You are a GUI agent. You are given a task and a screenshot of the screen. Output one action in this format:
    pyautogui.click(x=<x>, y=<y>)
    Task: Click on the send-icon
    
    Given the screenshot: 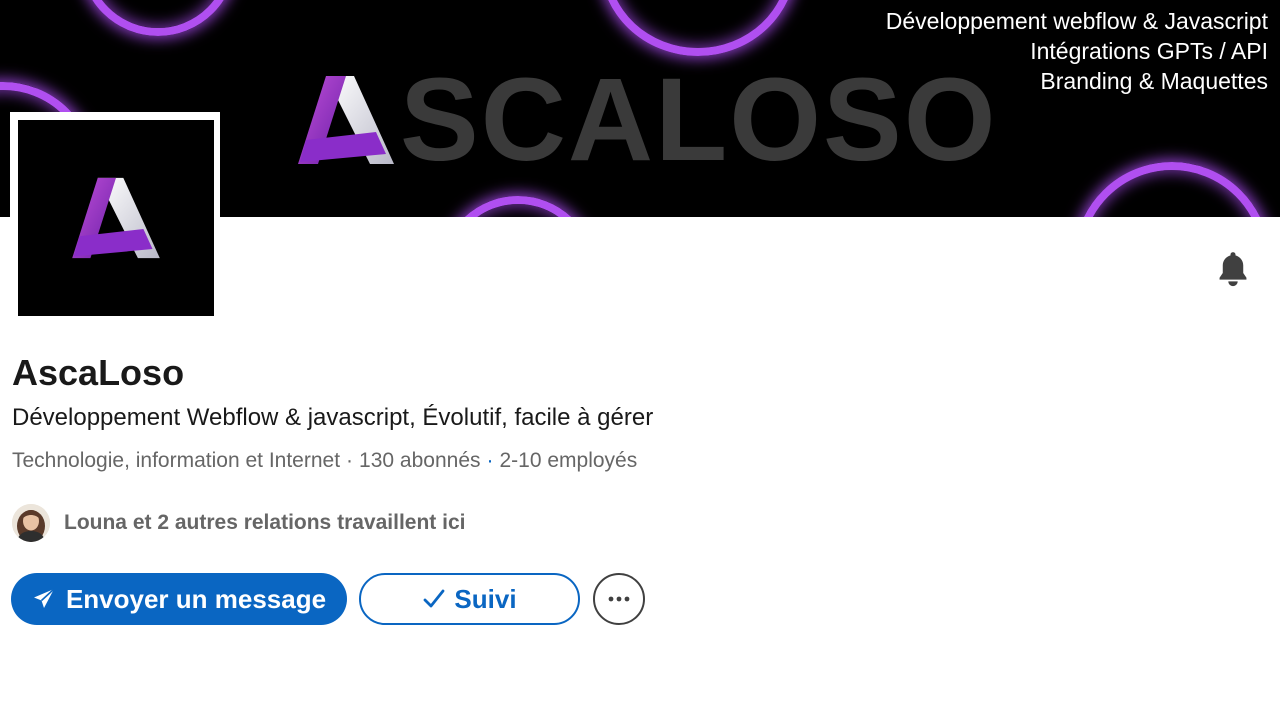 What is the action you would take?
    pyautogui.click(x=44, y=599)
    